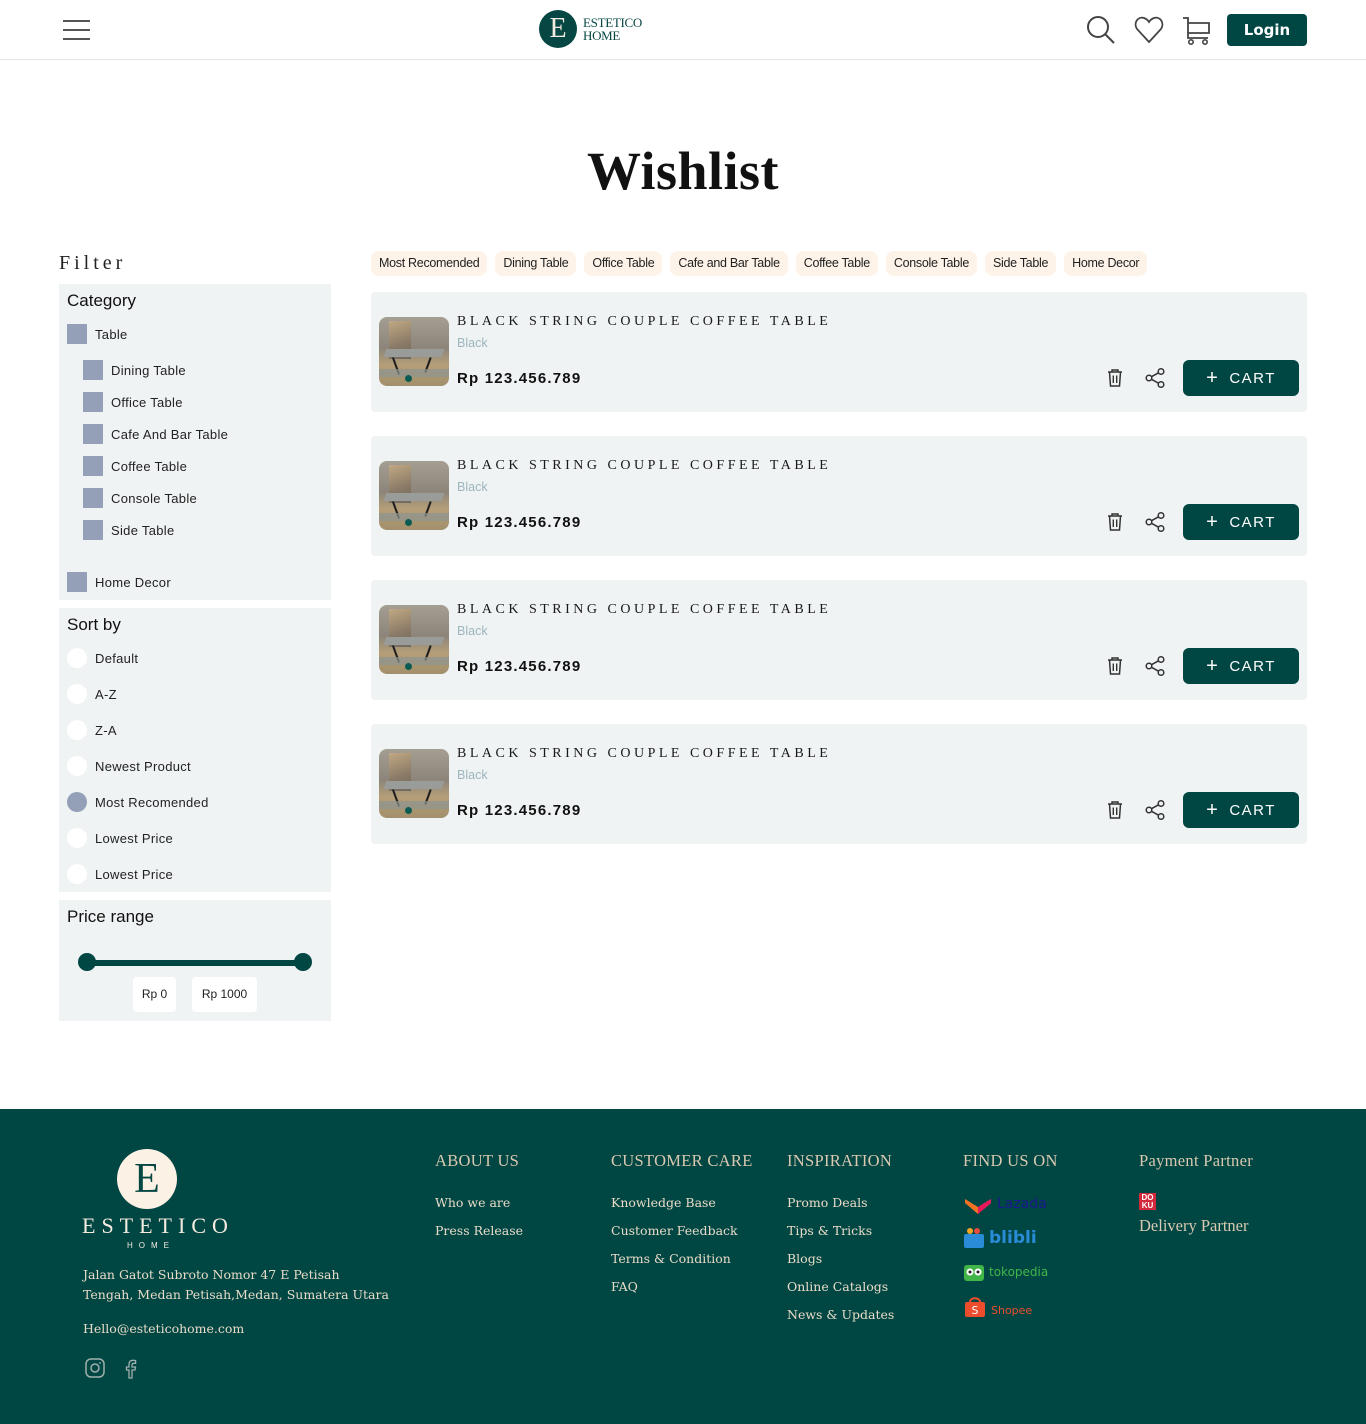 This screenshot has width=1366, height=1424. What do you see at coordinates (840, 1259) in the screenshot?
I see `footer-link-blogs: Blogs` at bounding box center [840, 1259].